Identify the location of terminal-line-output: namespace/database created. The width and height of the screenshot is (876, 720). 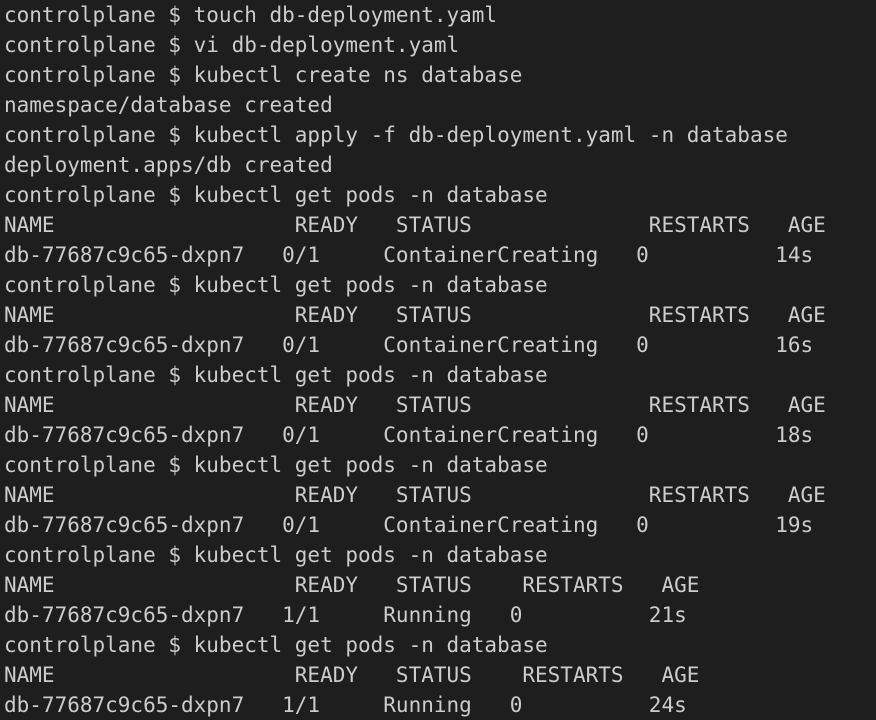
(168, 105).